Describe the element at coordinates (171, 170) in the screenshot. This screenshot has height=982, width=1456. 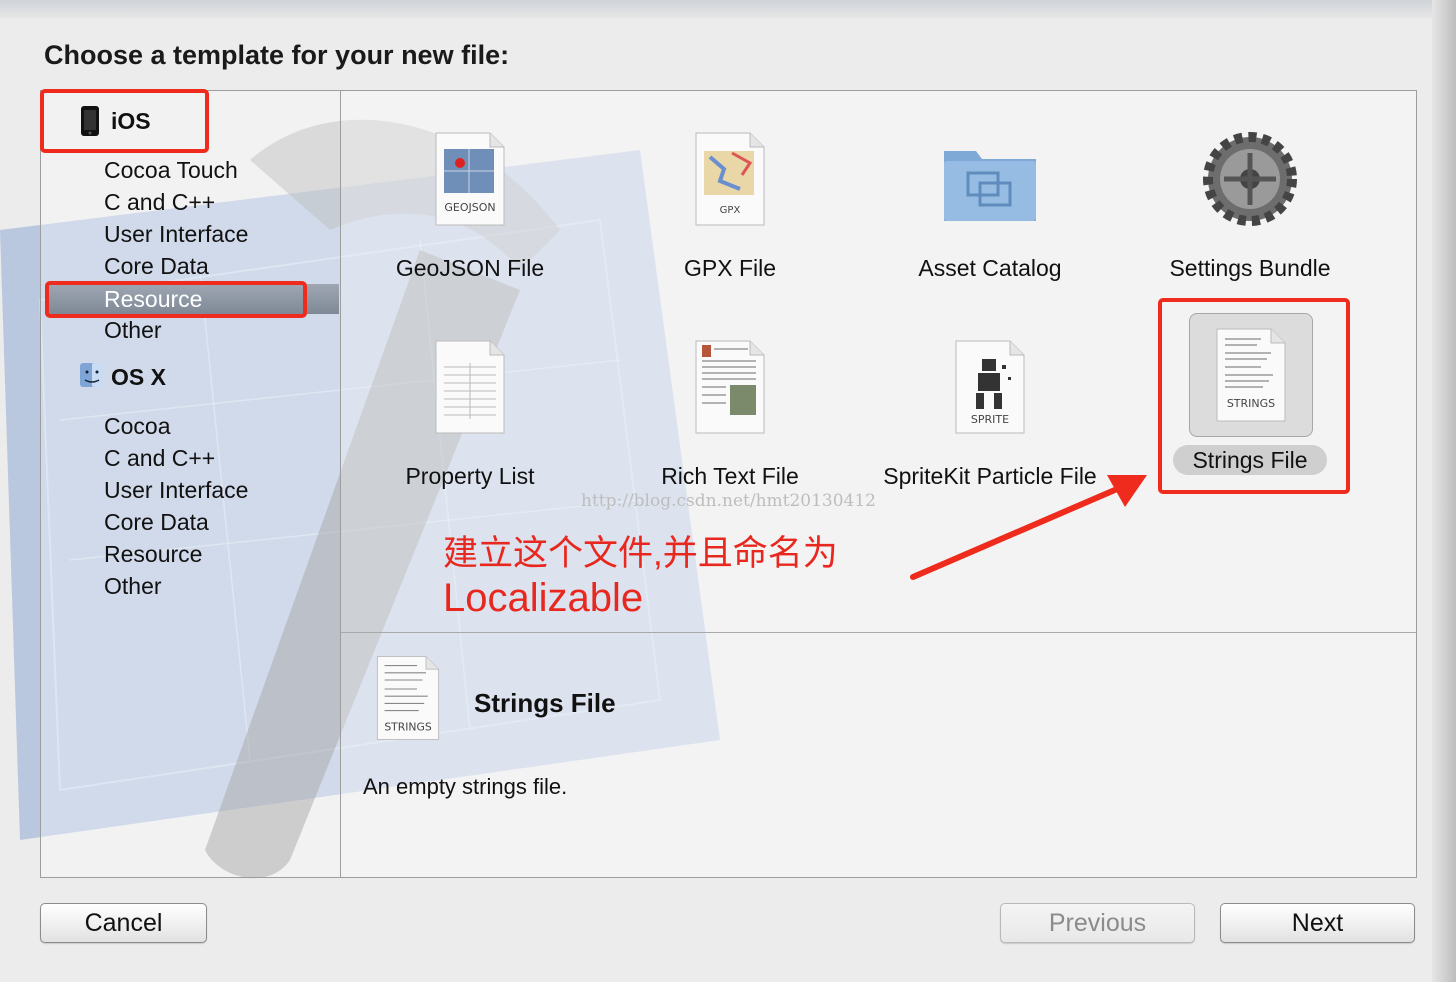
I see `sidebar-item-cocoa-touch: Cocoa Touch` at that location.